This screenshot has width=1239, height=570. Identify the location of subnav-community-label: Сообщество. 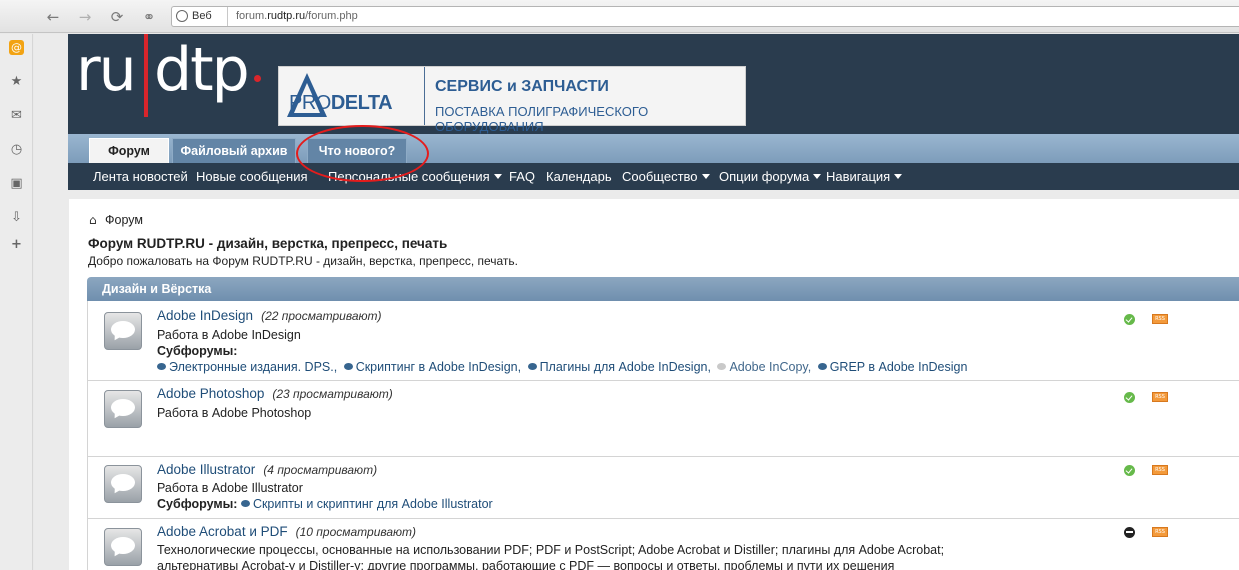
(660, 176).